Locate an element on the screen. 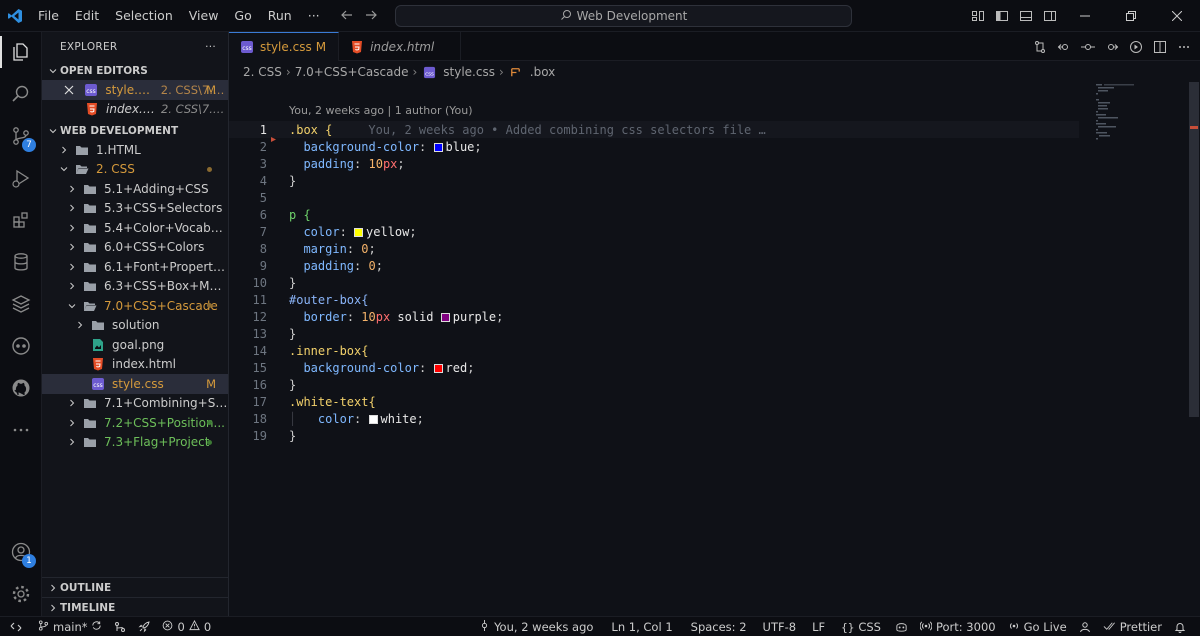  minimize-icon is located at coordinates (1085, 16).